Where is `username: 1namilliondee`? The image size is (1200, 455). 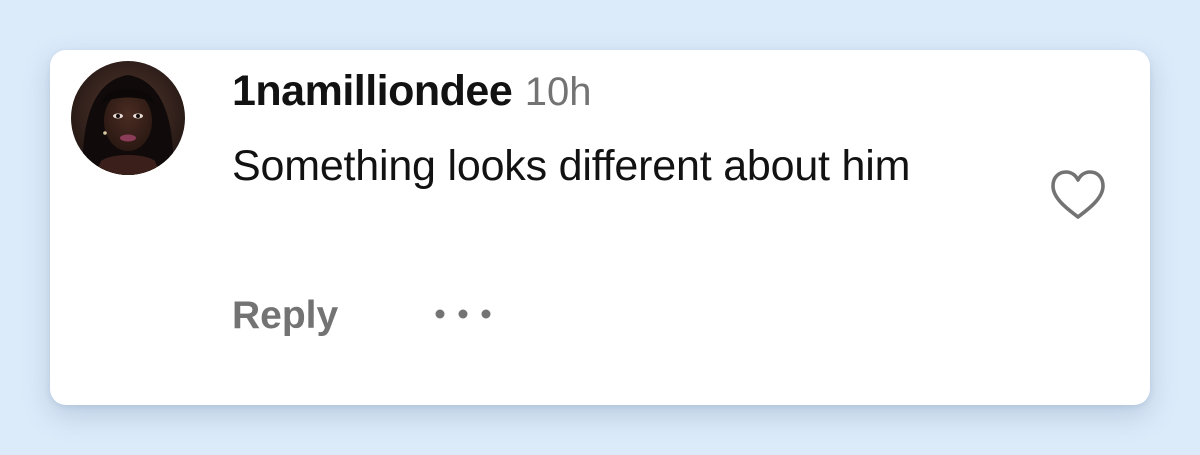
username: 1namilliondee is located at coordinates (372, 91).